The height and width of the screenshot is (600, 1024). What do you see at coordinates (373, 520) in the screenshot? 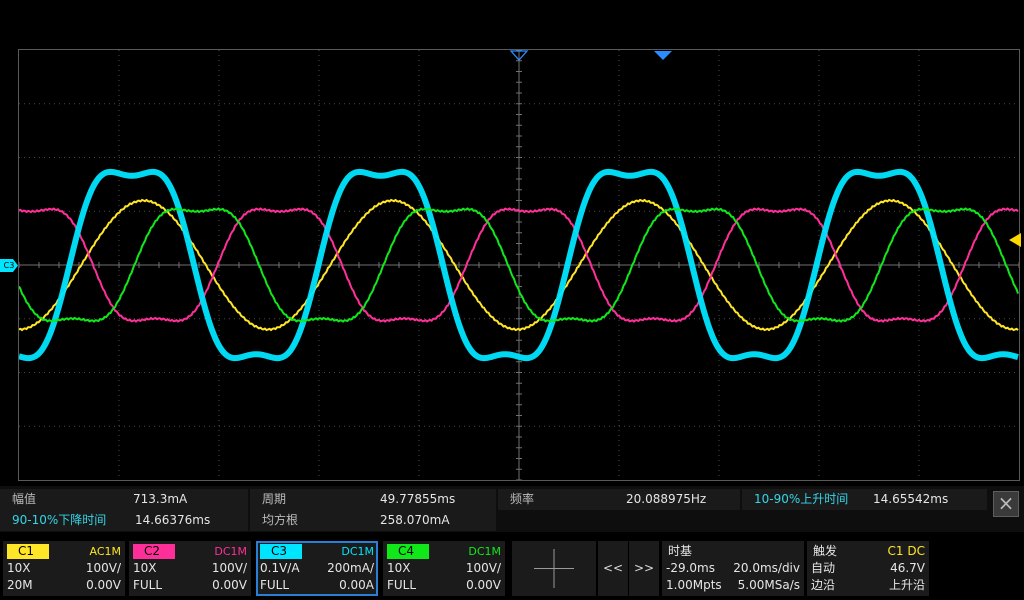
I see `measurement-rms: 均方根 258.070mA` at bounding box center [373, 520].